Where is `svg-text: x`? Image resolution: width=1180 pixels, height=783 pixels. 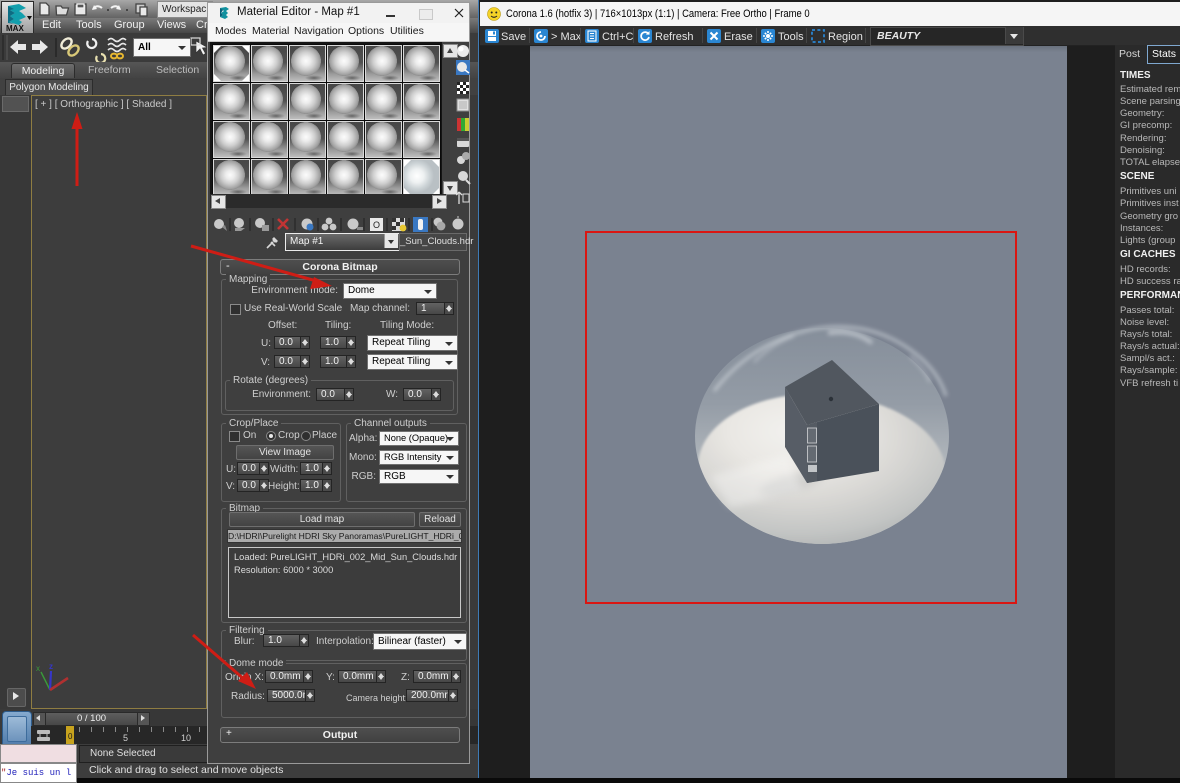
svg-text: x is located at coordinates (38, 668).